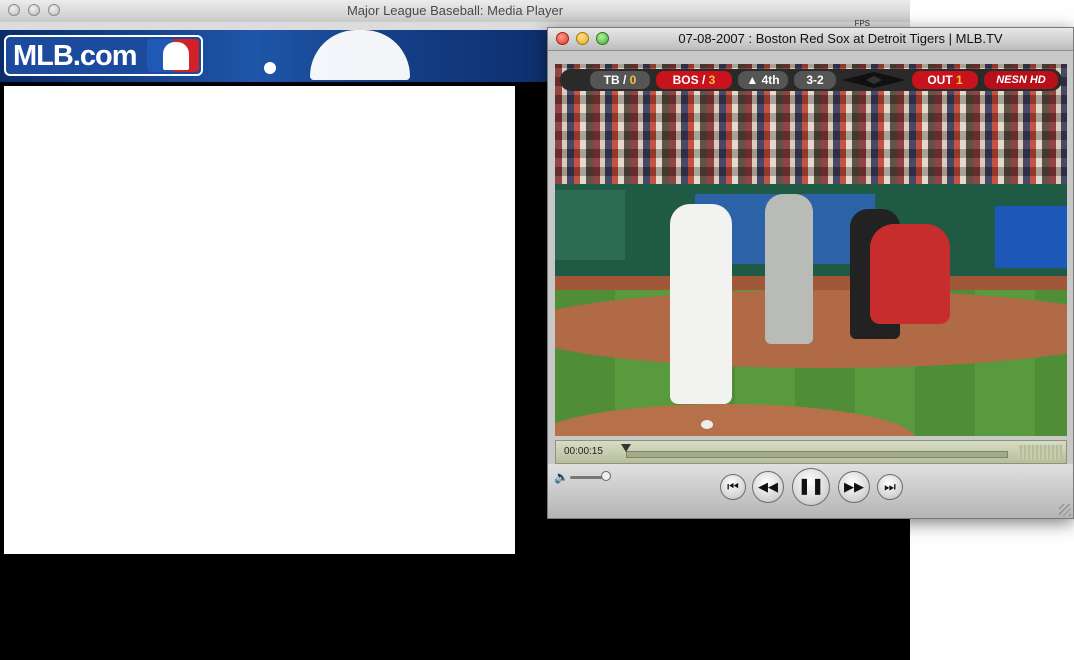  I want to click on scorebug: TB / 0 BOS / 3 ▲ 4th 3-2 OUT 1 NESN HD, so click(811, 80).